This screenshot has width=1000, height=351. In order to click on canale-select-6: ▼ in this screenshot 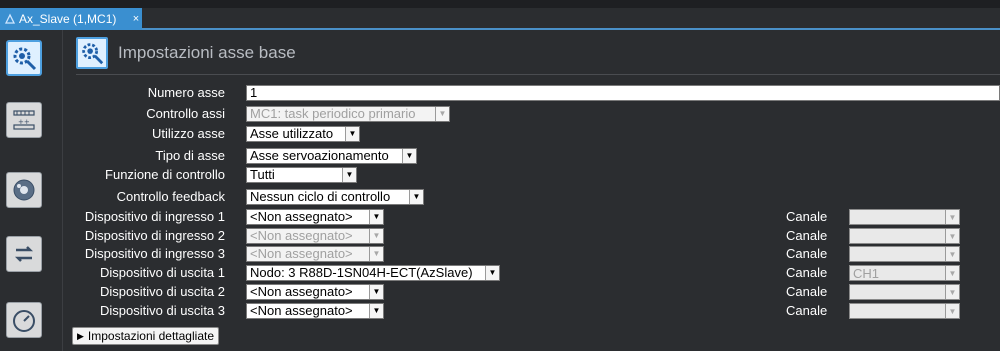, I will do `click(904, 311)`.